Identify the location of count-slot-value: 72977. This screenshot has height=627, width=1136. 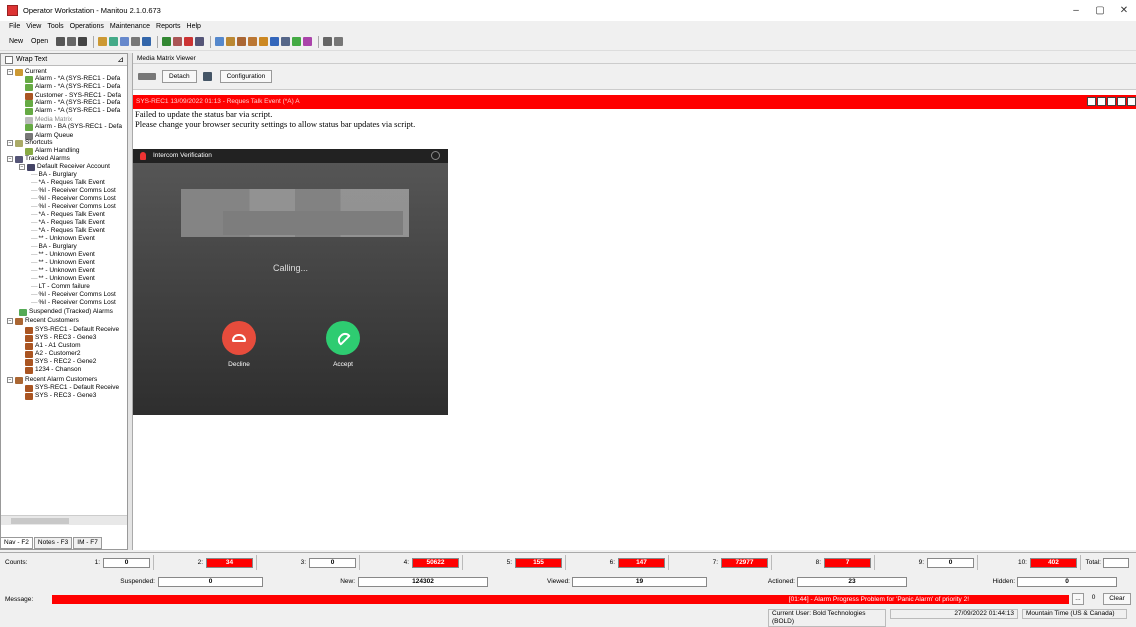
(744, 563).